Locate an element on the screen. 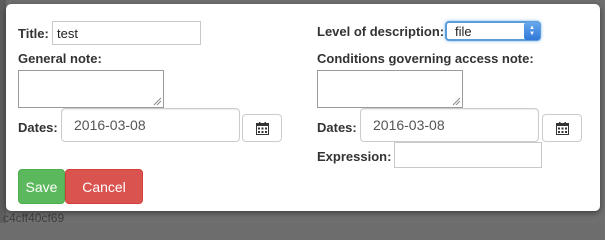 Image resolution: width=605 pixels, height=240 pixels. calendar-button-left is located at coordinates (262, 128).